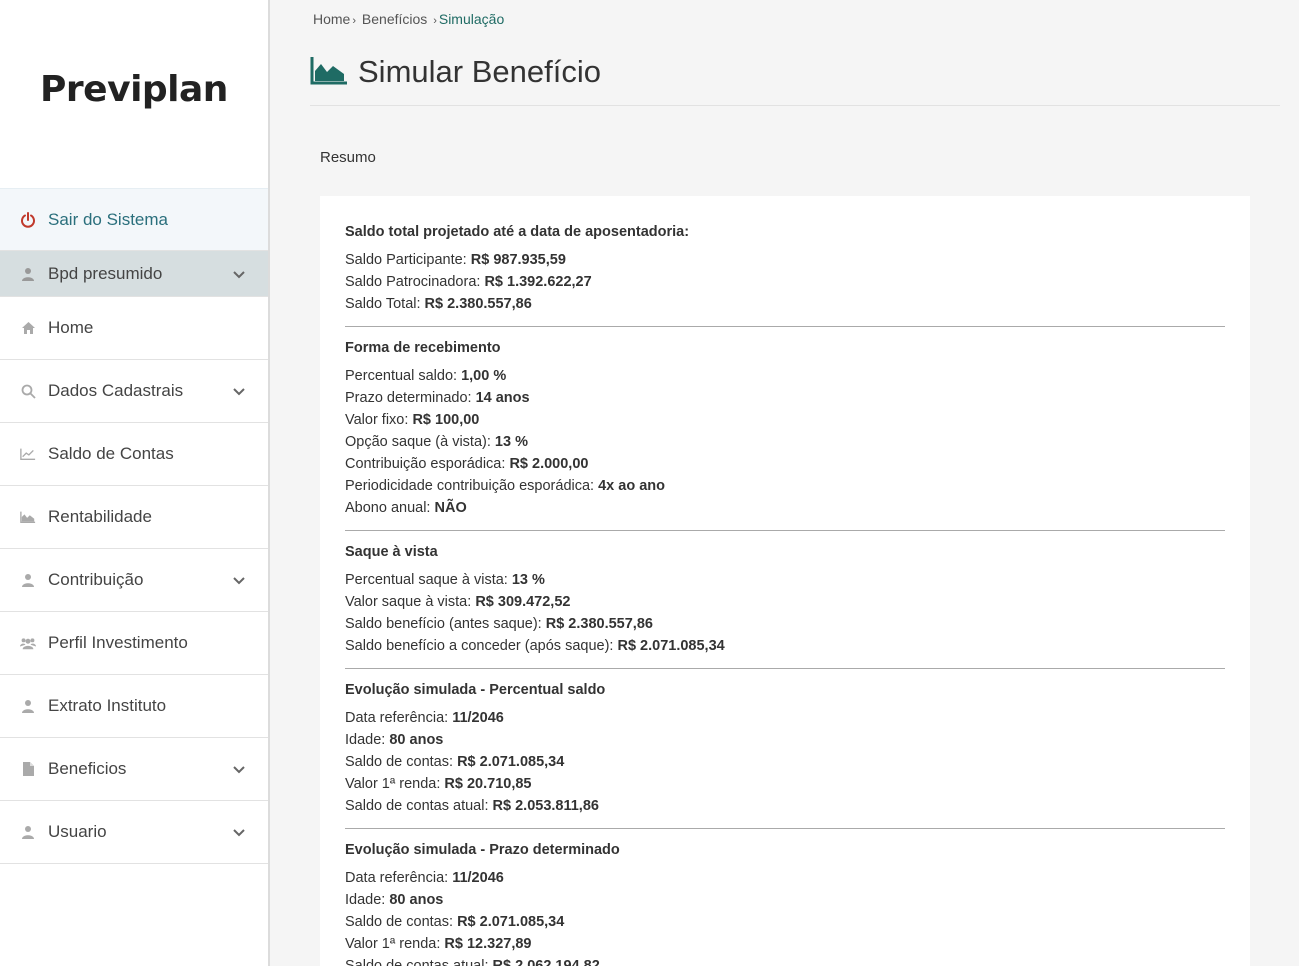  I want to click on sidebar-item-label: Dados Cadastrais, so click(116, 390).